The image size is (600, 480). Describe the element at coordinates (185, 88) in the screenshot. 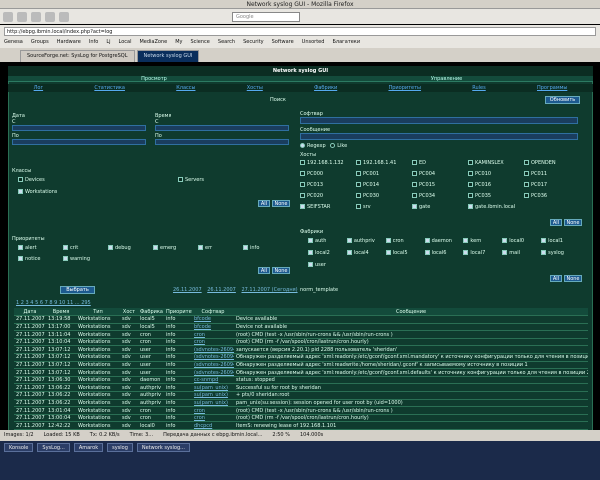

I see `nav-link: Классы` at that location.